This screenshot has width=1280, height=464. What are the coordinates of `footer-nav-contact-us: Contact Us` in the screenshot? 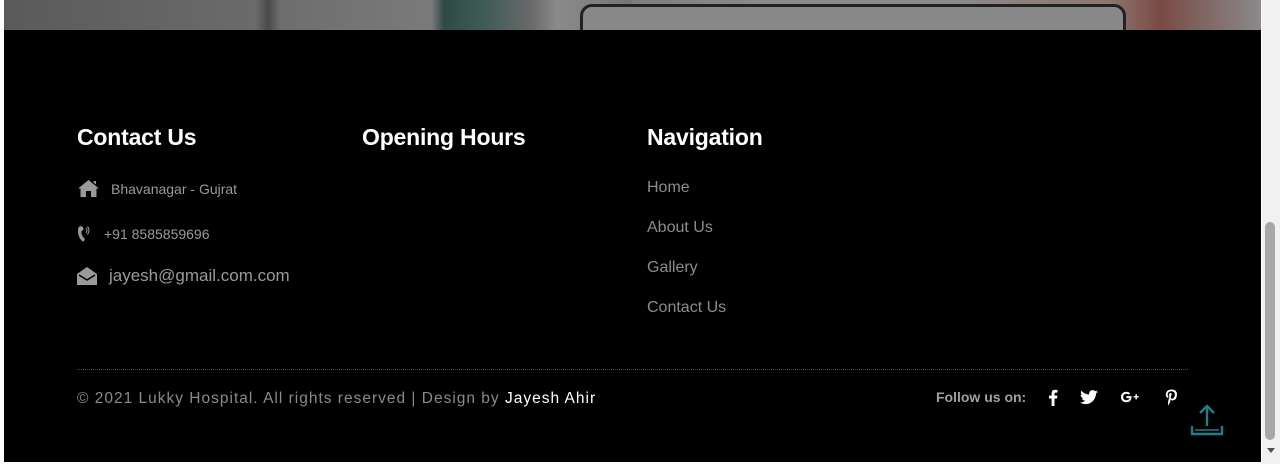 It's located at (686, 318).